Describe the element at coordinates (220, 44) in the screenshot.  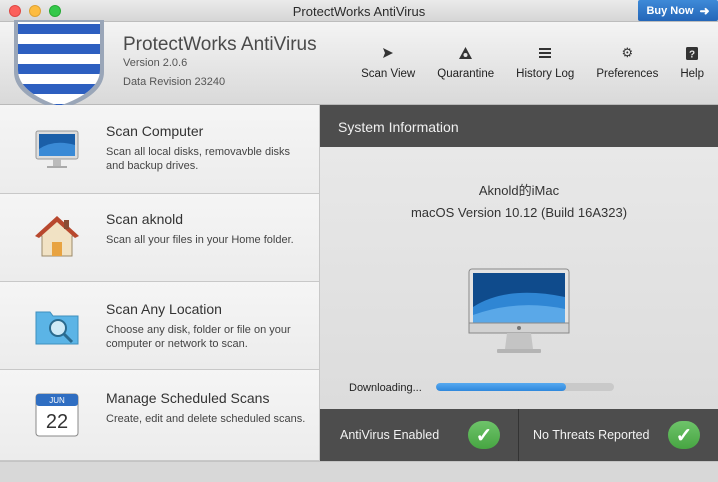
I see `app-name: ProtectWorks AntiVirus` at that location.